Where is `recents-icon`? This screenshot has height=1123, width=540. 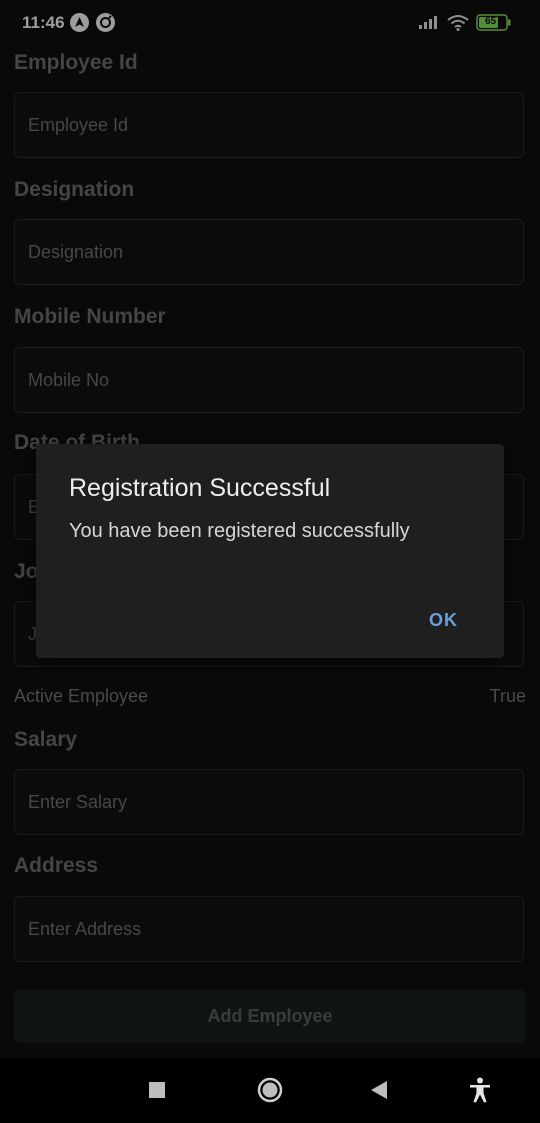
recents-icon is located at coordinates (157, 1092).